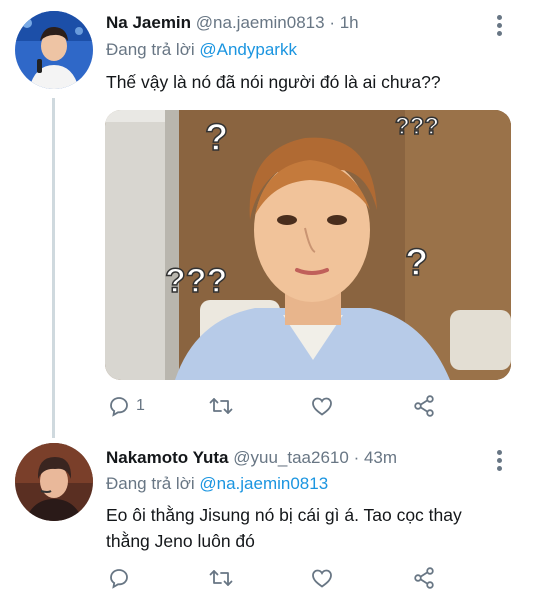 This screenshot has height=599, width=540. Describe the element at coordinates (291, 457) in the screenshot. I see `user-handle: @yuu_taa2610` at that location.